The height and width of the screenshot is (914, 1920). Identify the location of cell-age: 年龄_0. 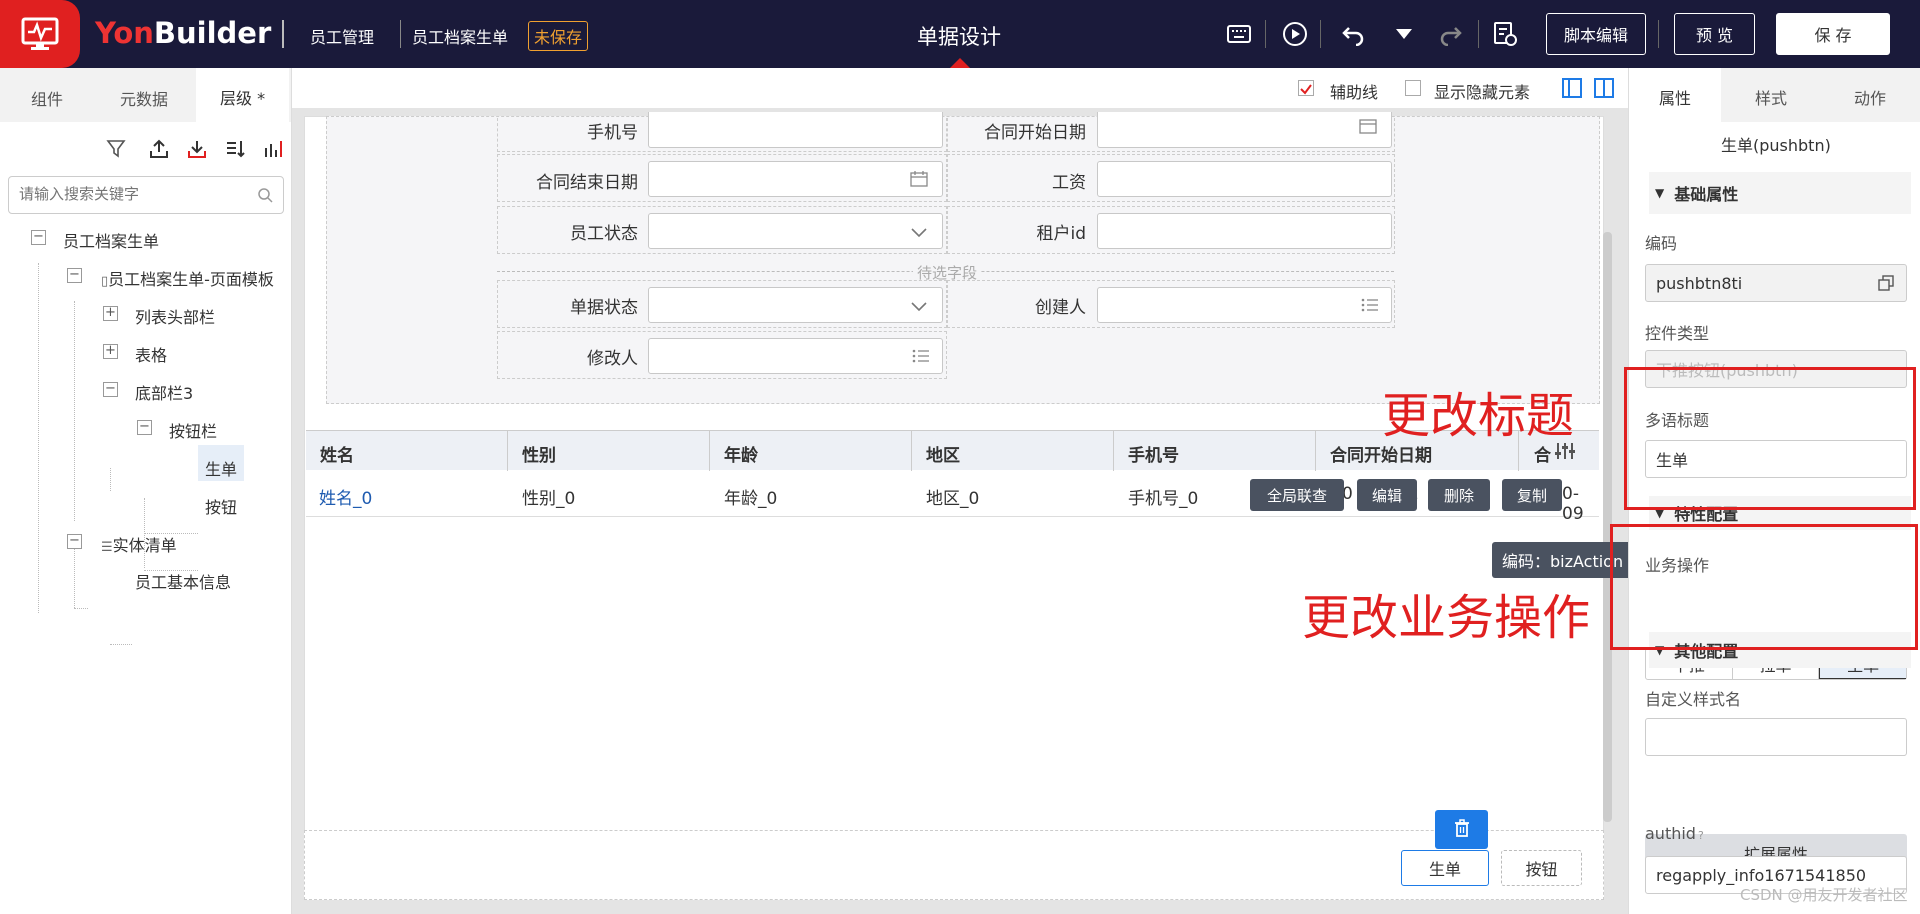
(751, 499).